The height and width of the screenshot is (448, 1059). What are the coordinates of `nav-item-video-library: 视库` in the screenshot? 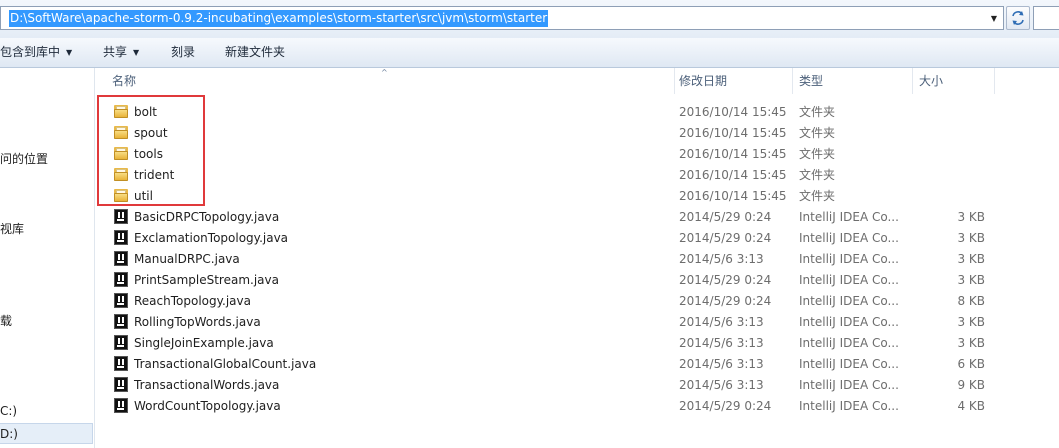 It's located at (12, 228).